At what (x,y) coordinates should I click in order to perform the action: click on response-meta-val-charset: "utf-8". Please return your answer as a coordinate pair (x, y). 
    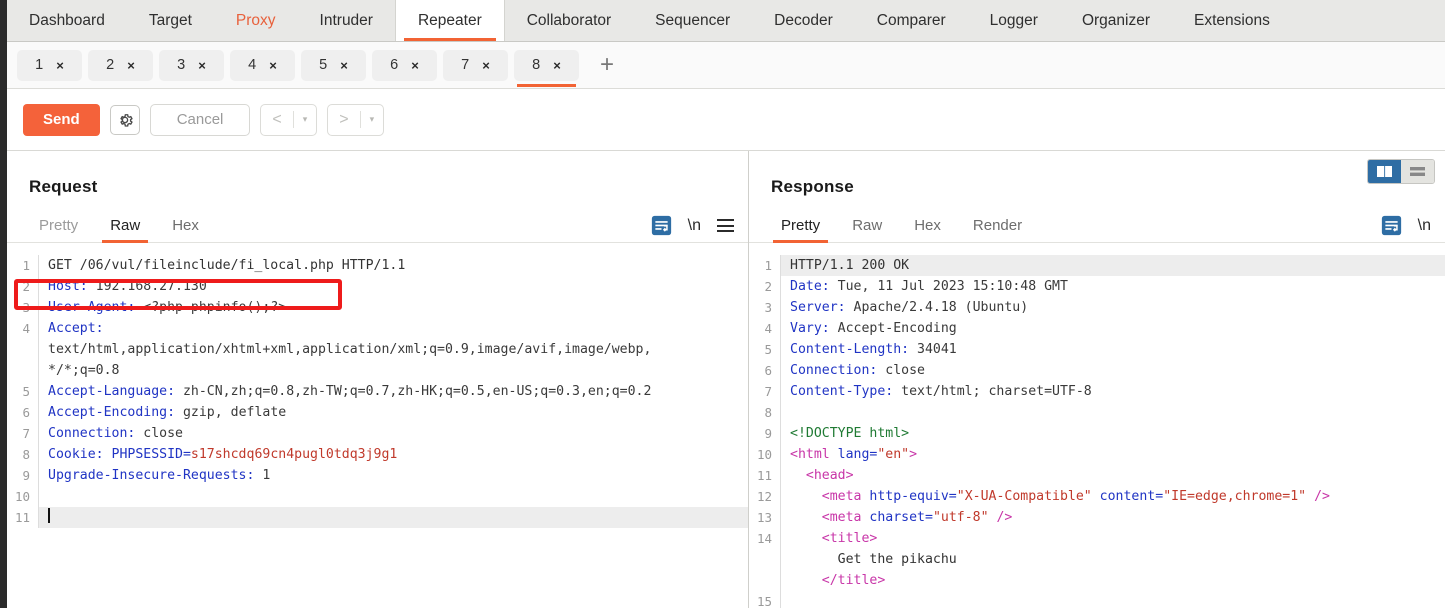
    Looking at the image, I should click on (960, 517).